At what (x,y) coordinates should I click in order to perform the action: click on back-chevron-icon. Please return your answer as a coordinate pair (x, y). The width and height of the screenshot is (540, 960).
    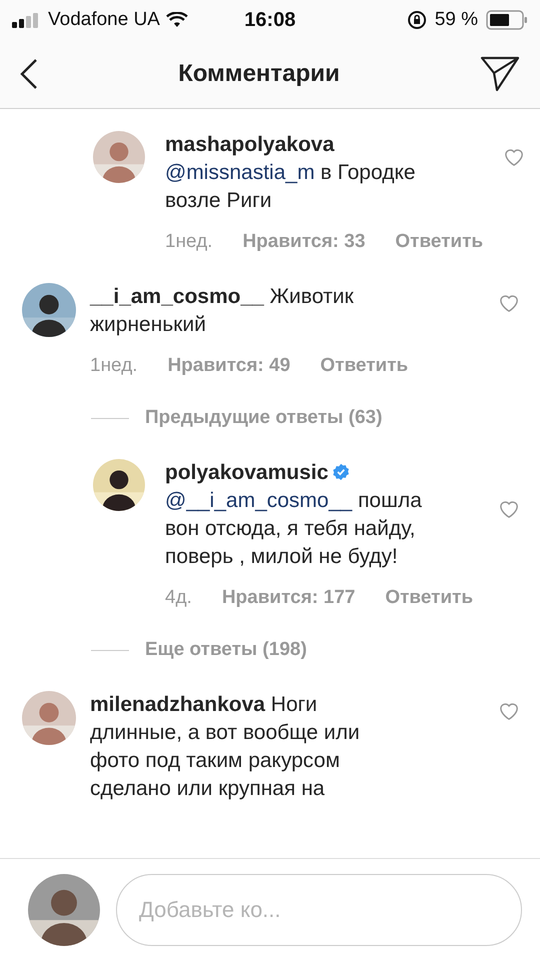
    Looking at the image, I should click on (29, 74).